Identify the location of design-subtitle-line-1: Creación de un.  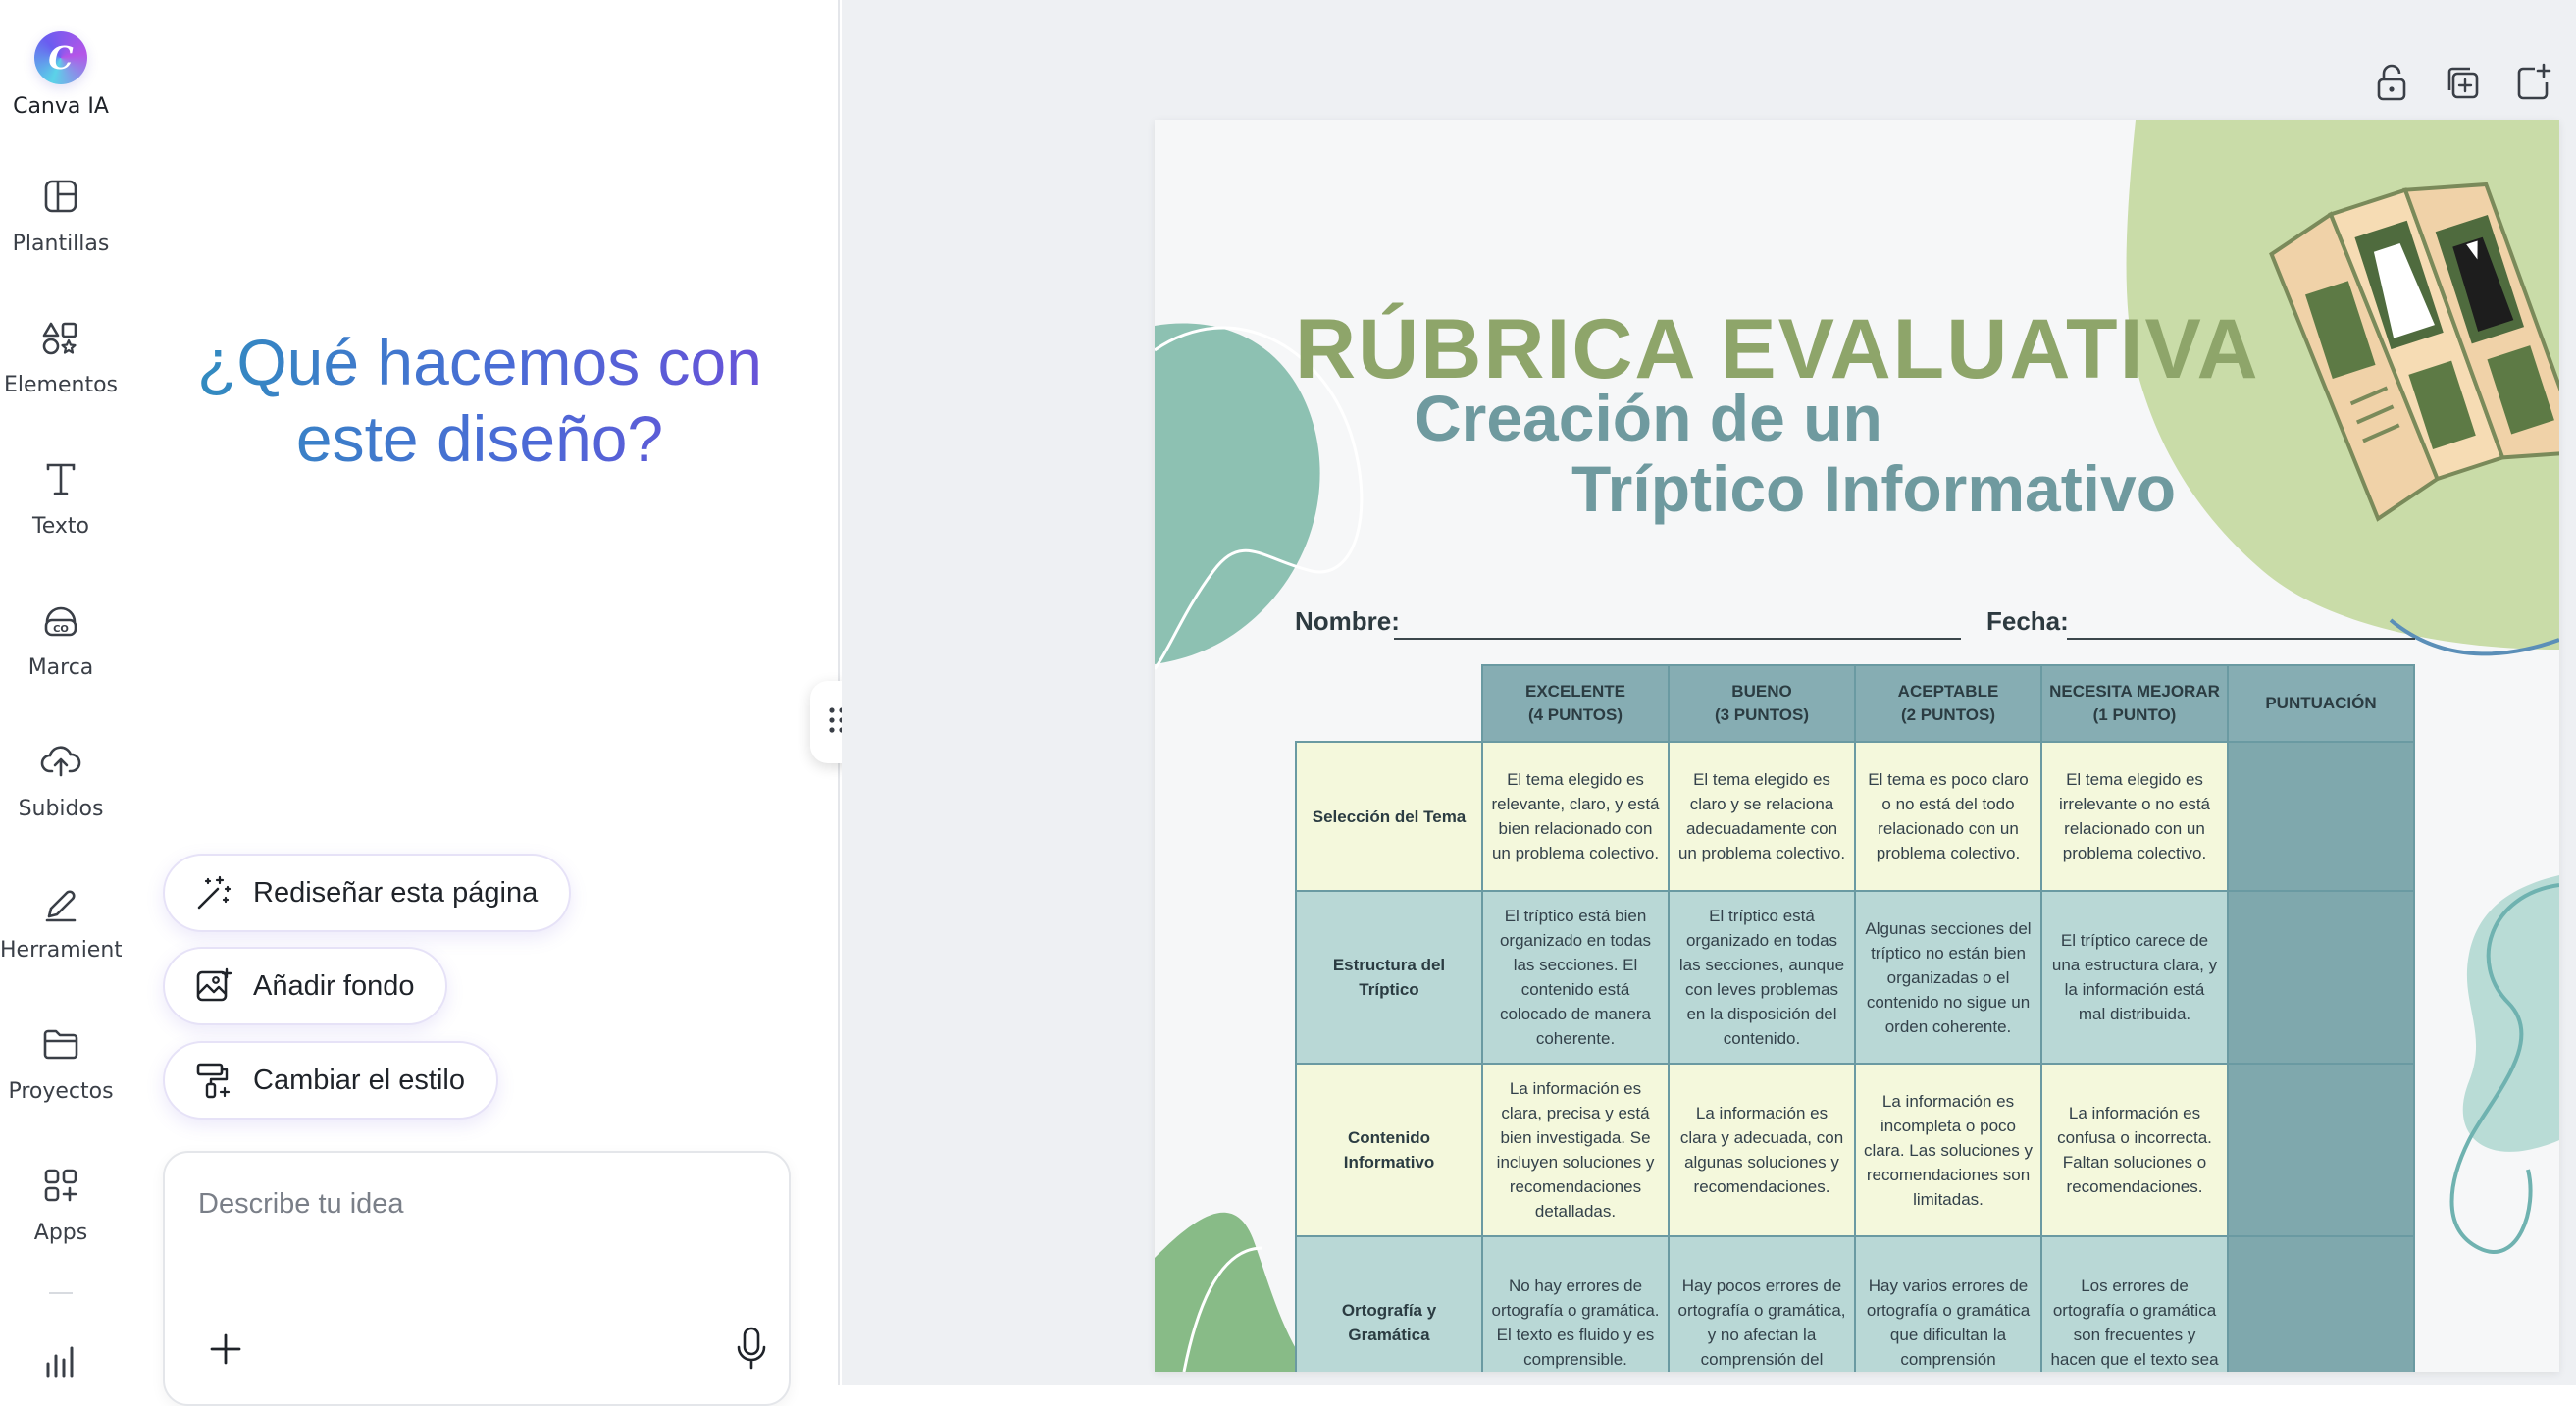
(1648, 418).